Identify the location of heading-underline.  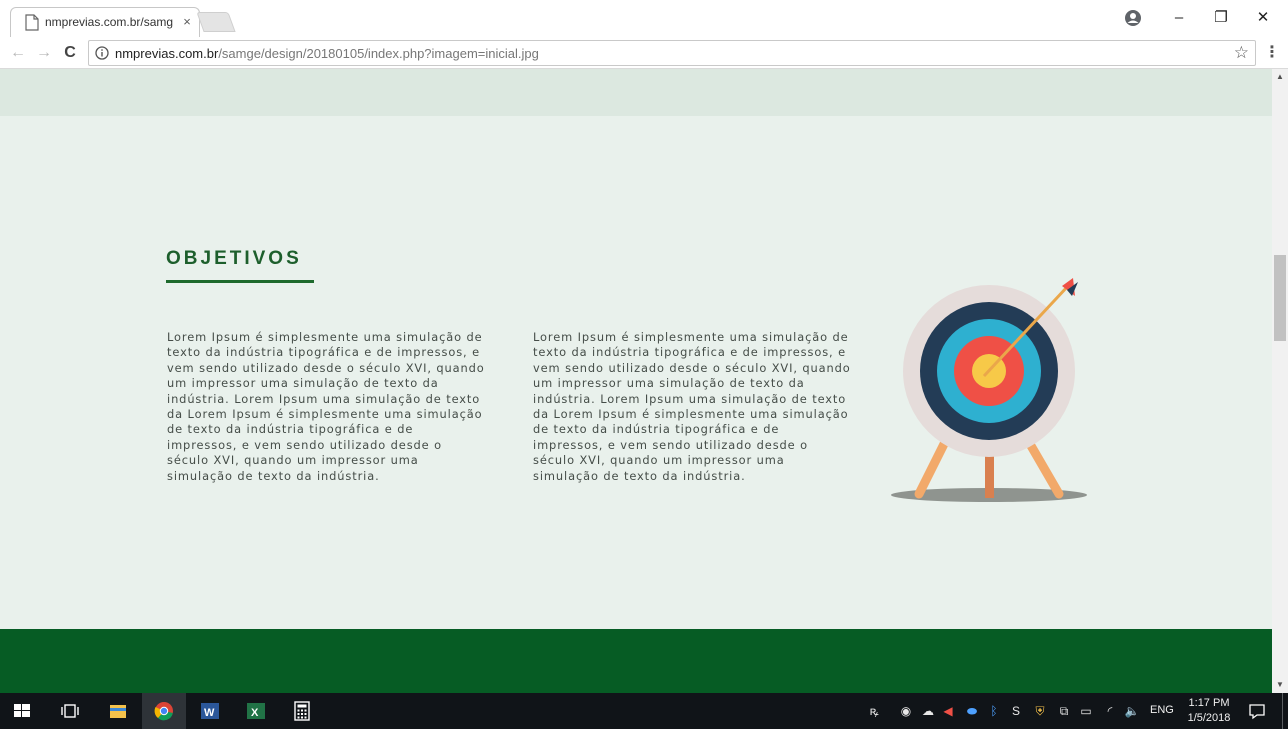
(240, 281).